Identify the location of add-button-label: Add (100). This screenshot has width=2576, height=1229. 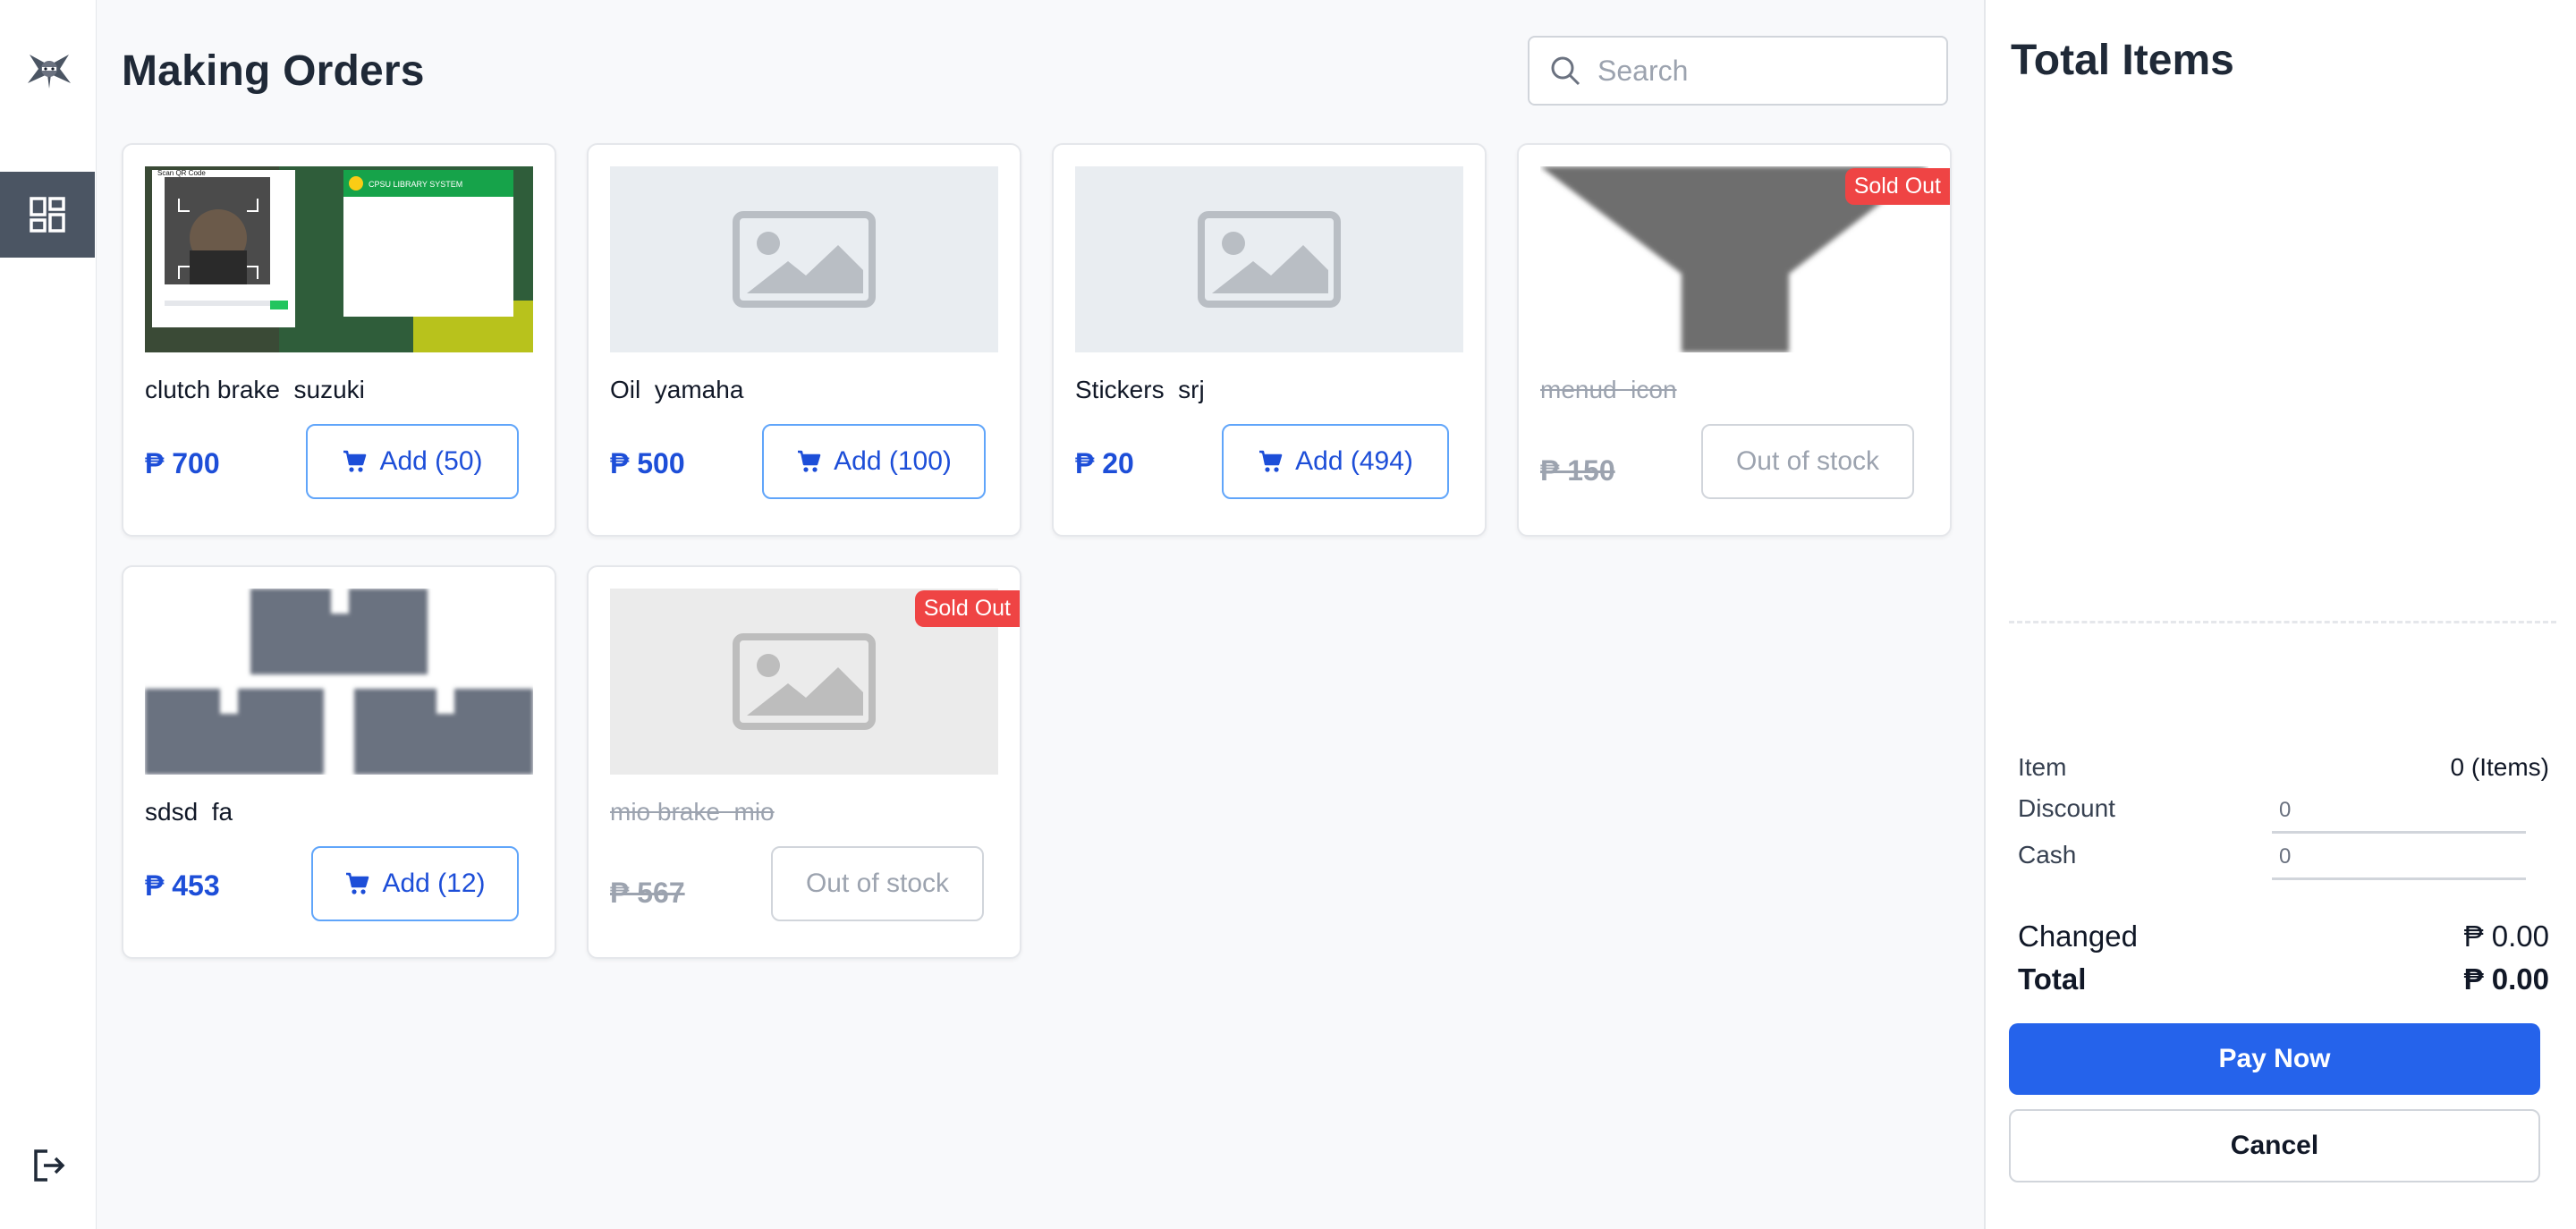
(893, 461).